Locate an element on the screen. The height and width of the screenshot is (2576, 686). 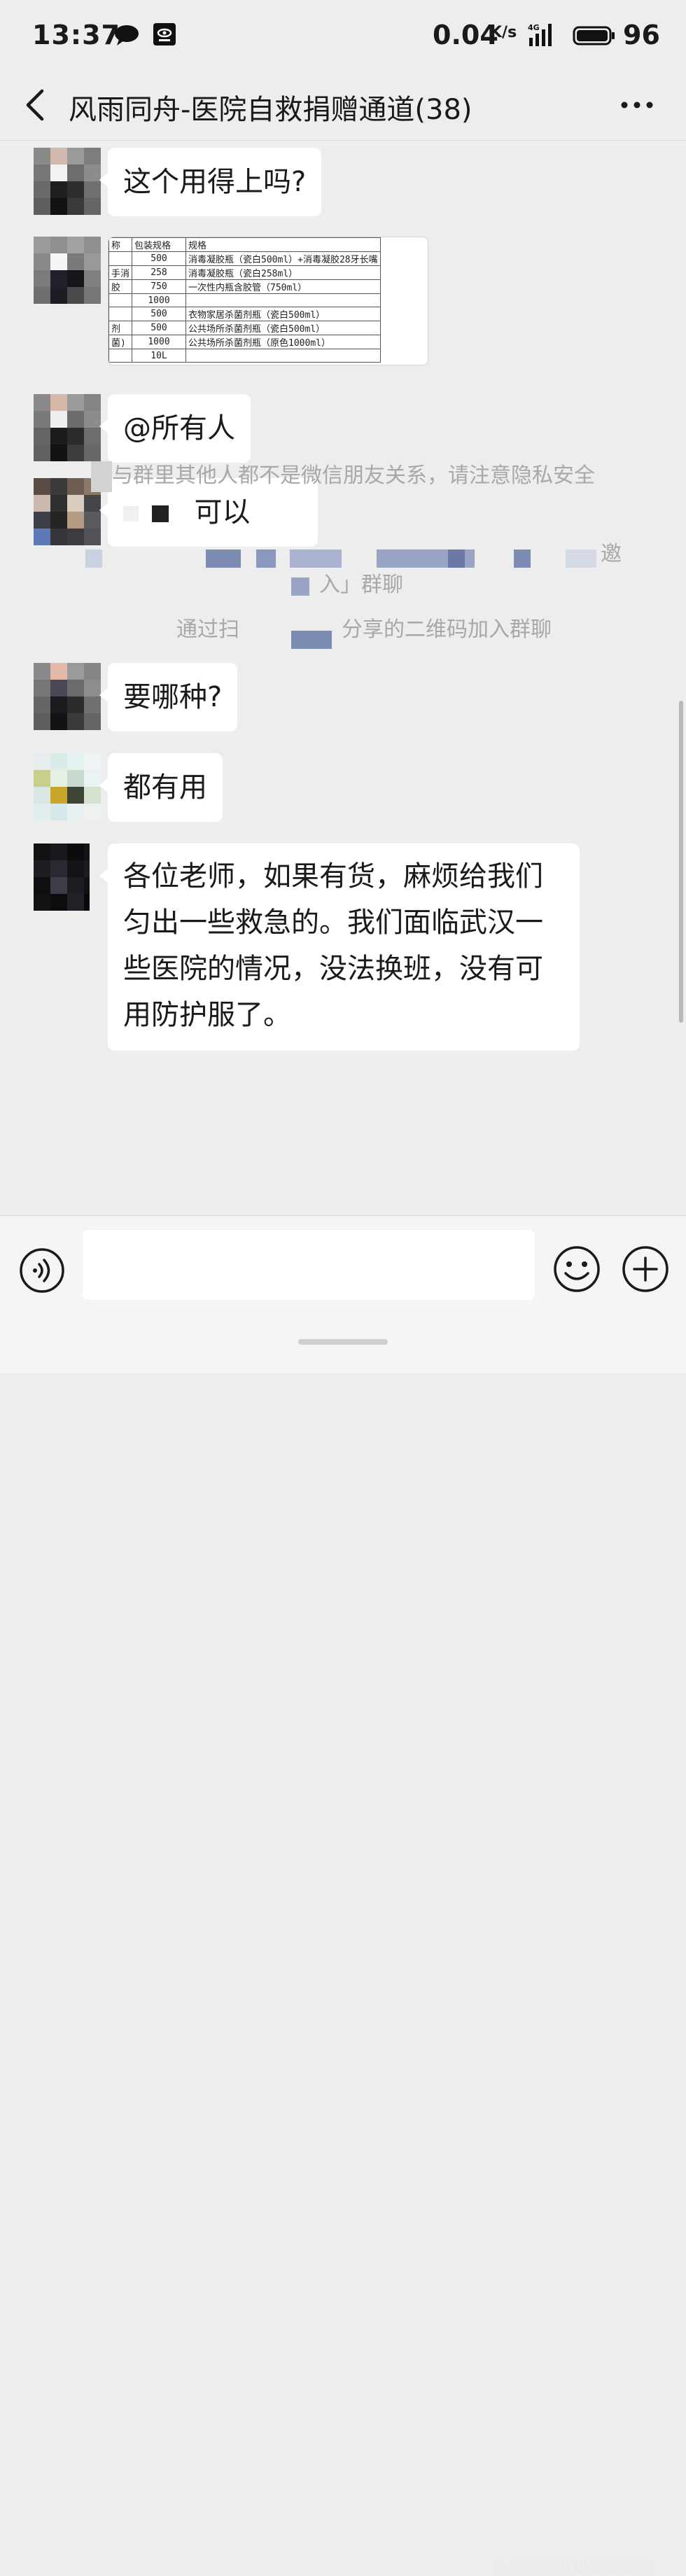
table-row: 菌) 1000 公共场所杀菌剂瓶（原色1000ml） is located at coordinates (244, 342).